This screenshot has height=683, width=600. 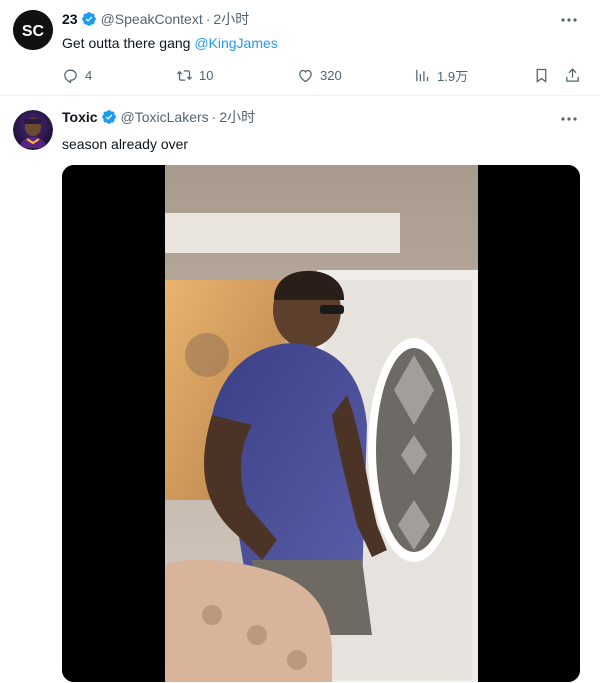 What do you see at coordinates (152, 19) in the screenshot?
I see `handle: @SpeakContext` at bounding box center [152, 19].